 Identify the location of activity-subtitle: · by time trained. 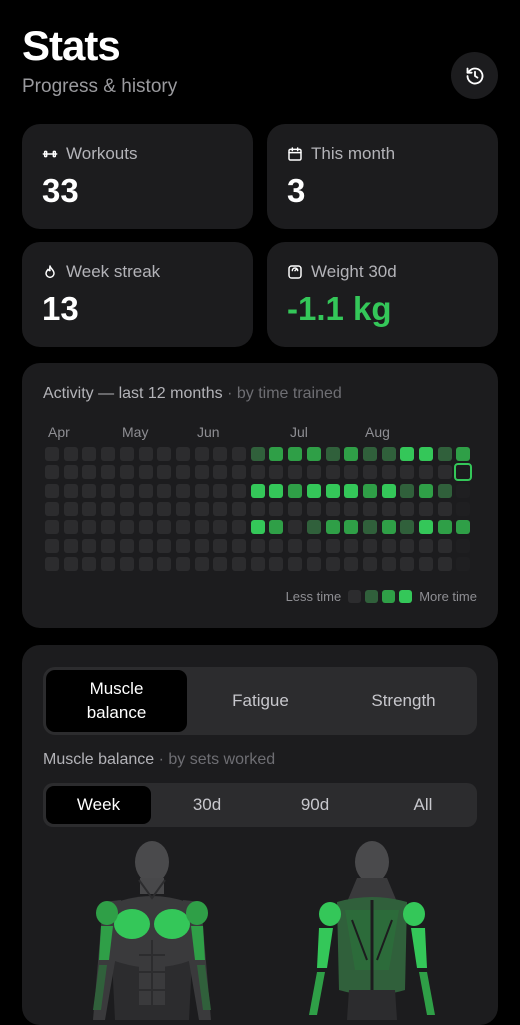
(284, 393).